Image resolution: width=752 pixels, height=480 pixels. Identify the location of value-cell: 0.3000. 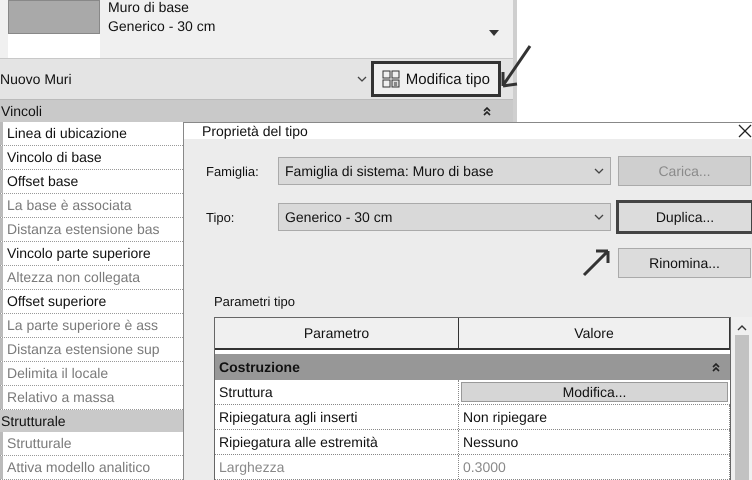
(594, 467).